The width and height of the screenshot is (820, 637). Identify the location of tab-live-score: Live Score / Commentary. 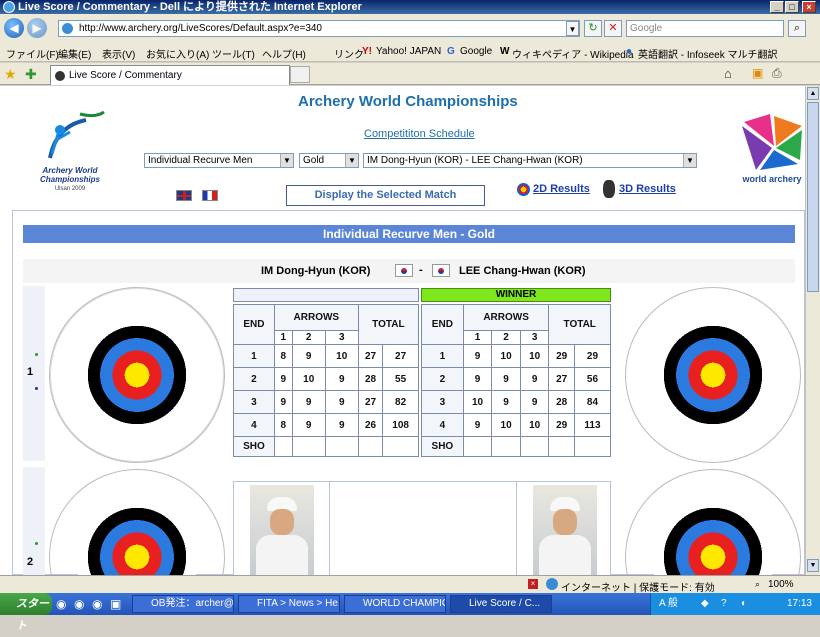
(170, 75).